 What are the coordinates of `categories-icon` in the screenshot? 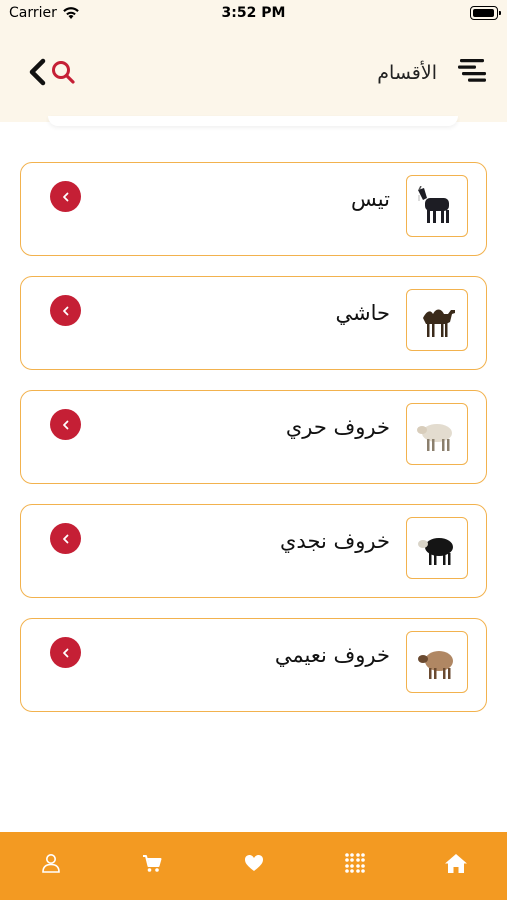 It's located at (355, 863).